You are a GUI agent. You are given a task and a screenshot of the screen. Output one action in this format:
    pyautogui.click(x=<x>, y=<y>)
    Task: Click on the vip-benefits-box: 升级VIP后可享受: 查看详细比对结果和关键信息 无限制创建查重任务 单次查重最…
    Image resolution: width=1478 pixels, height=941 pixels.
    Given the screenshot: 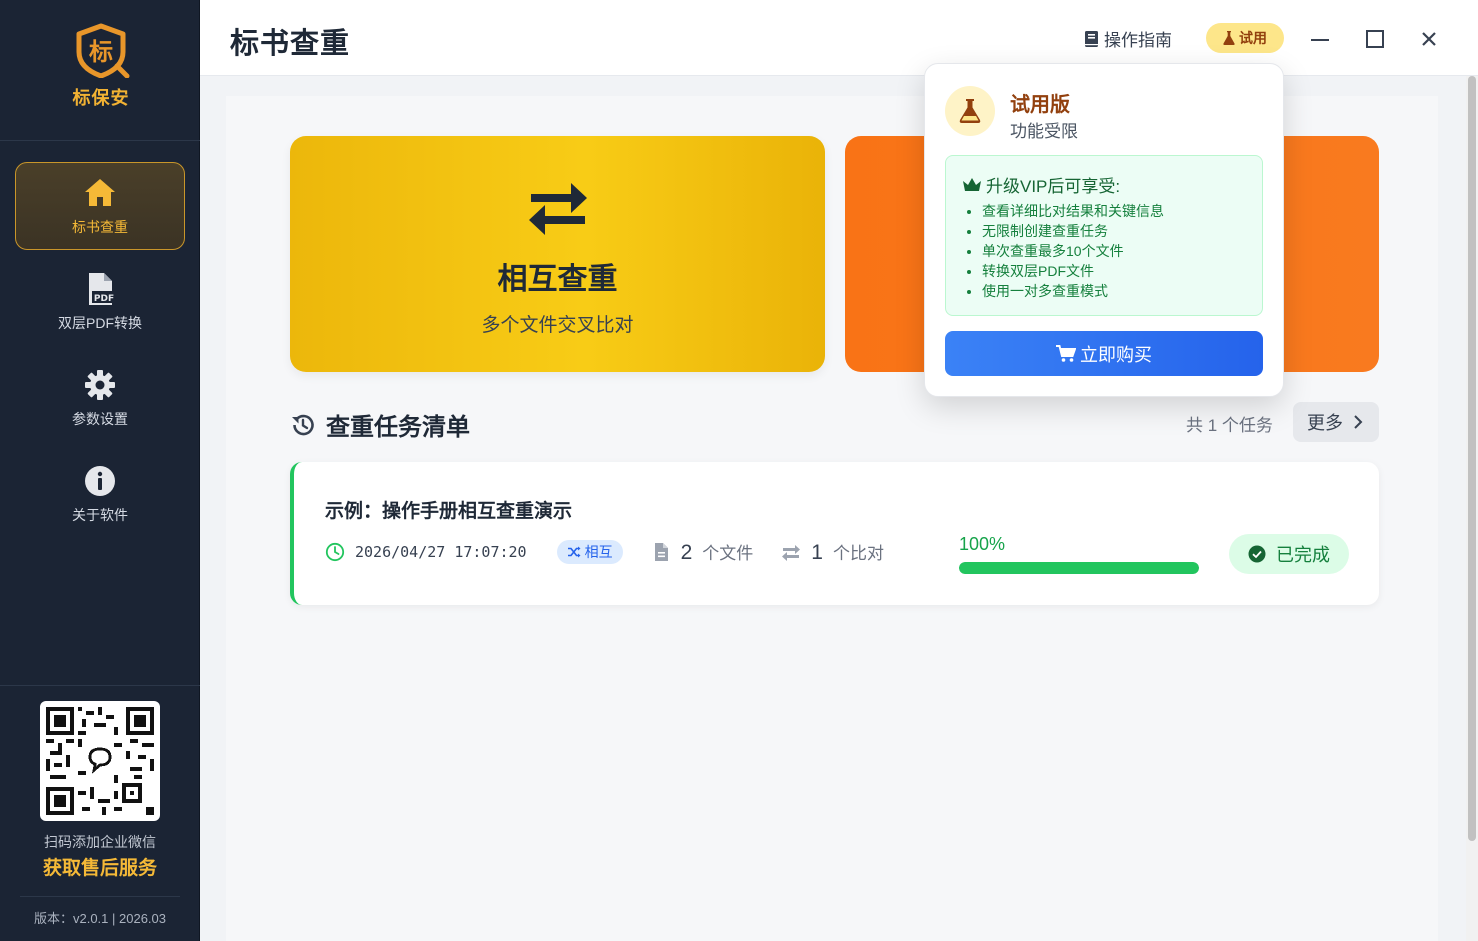 What is the action you would take?
    pyautogui.click(x=1104, y=235)
    